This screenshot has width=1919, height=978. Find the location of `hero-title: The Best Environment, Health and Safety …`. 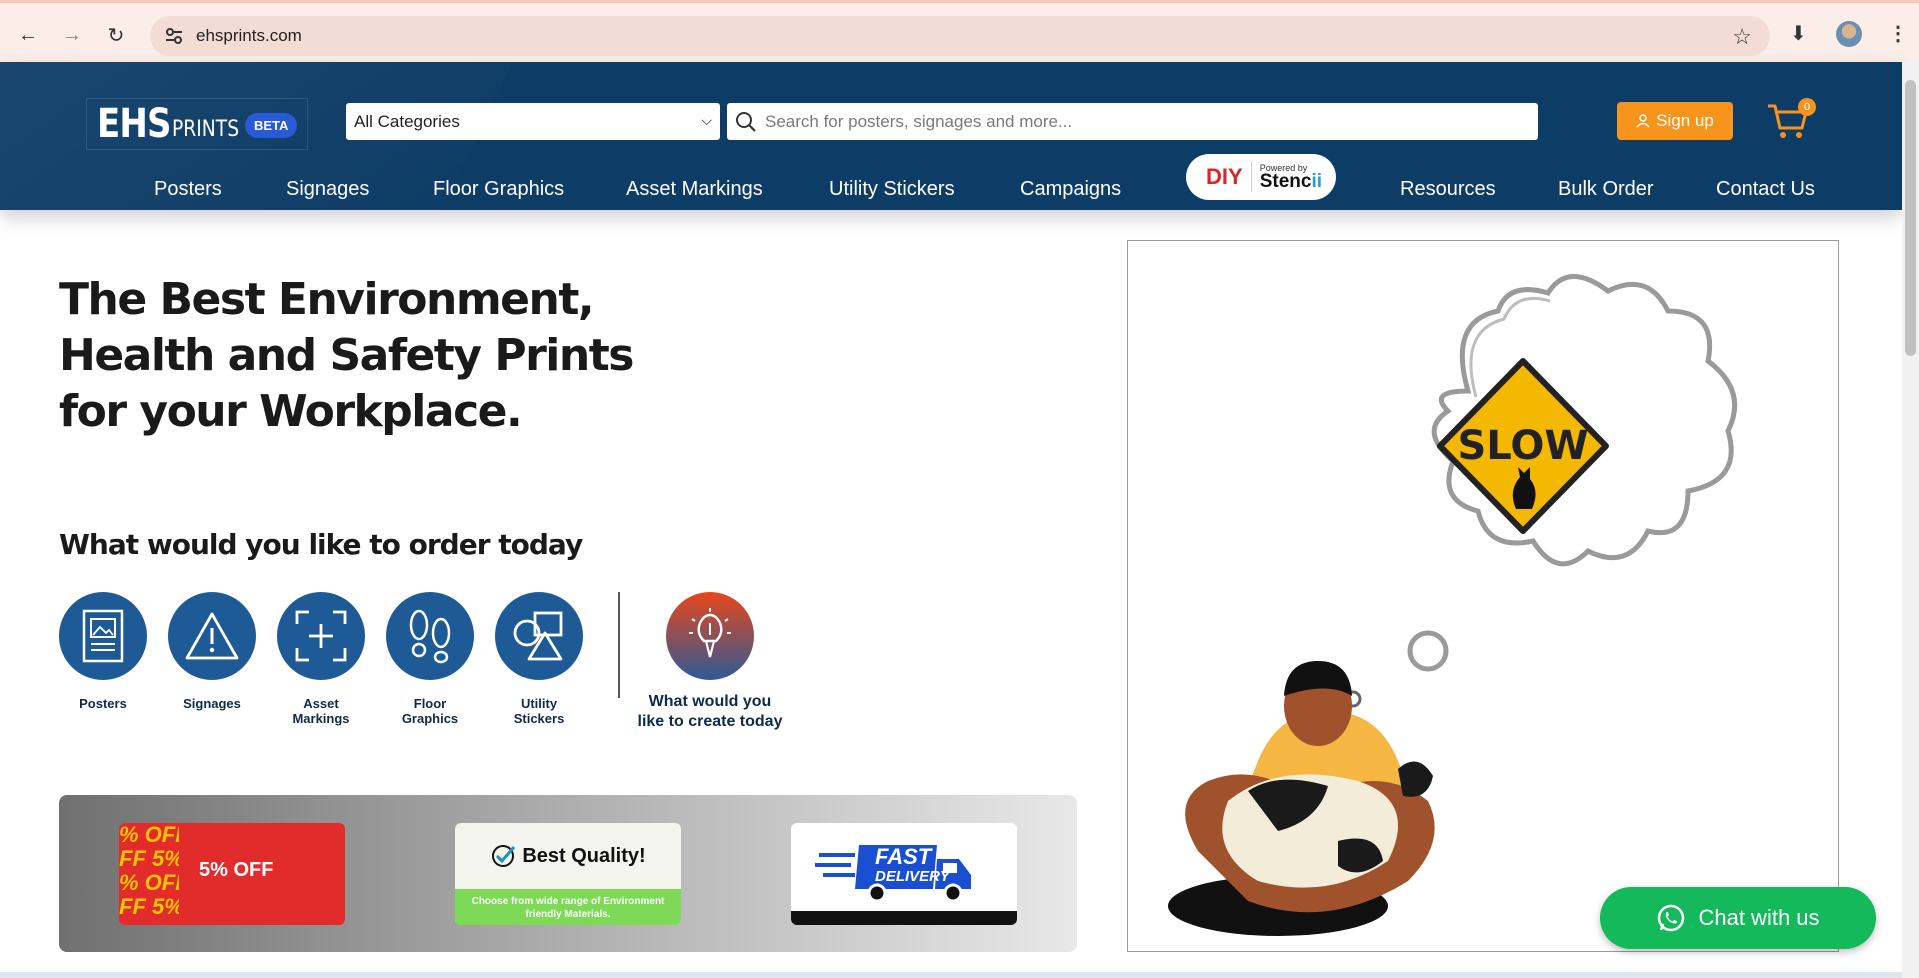

hero-title: The Best Environment, Health and Safety … is located at coordinates (346, 355).